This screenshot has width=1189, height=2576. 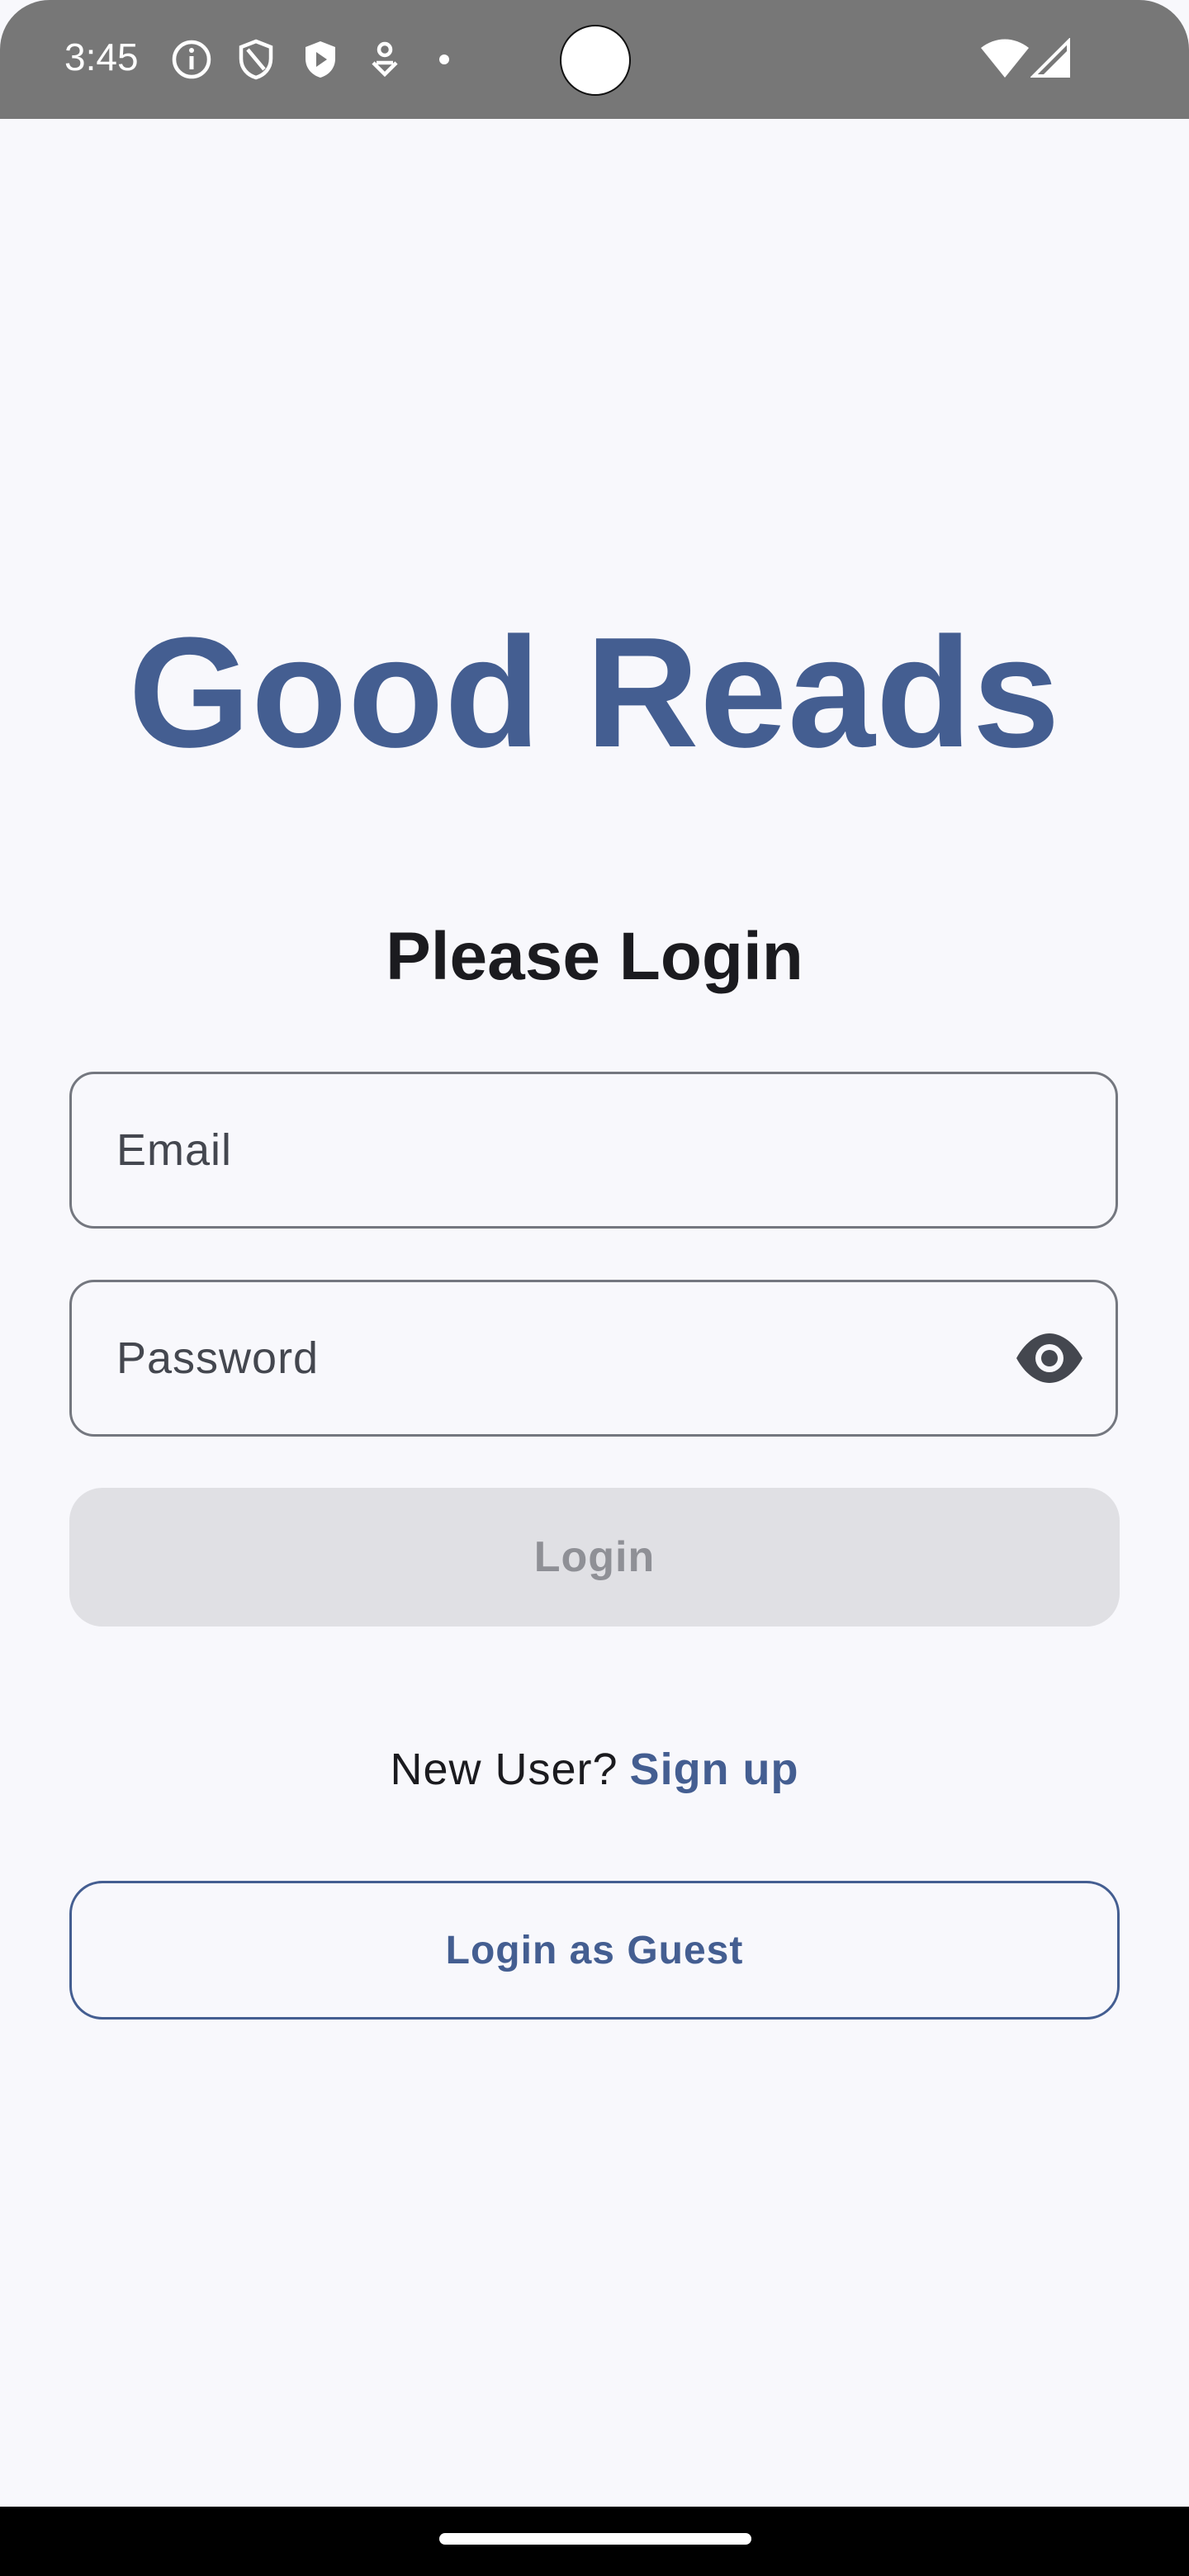 What do you see at coordinates (529, 1358) in the screenshot?
I see `password-input` at bounding box center [529, 1358].